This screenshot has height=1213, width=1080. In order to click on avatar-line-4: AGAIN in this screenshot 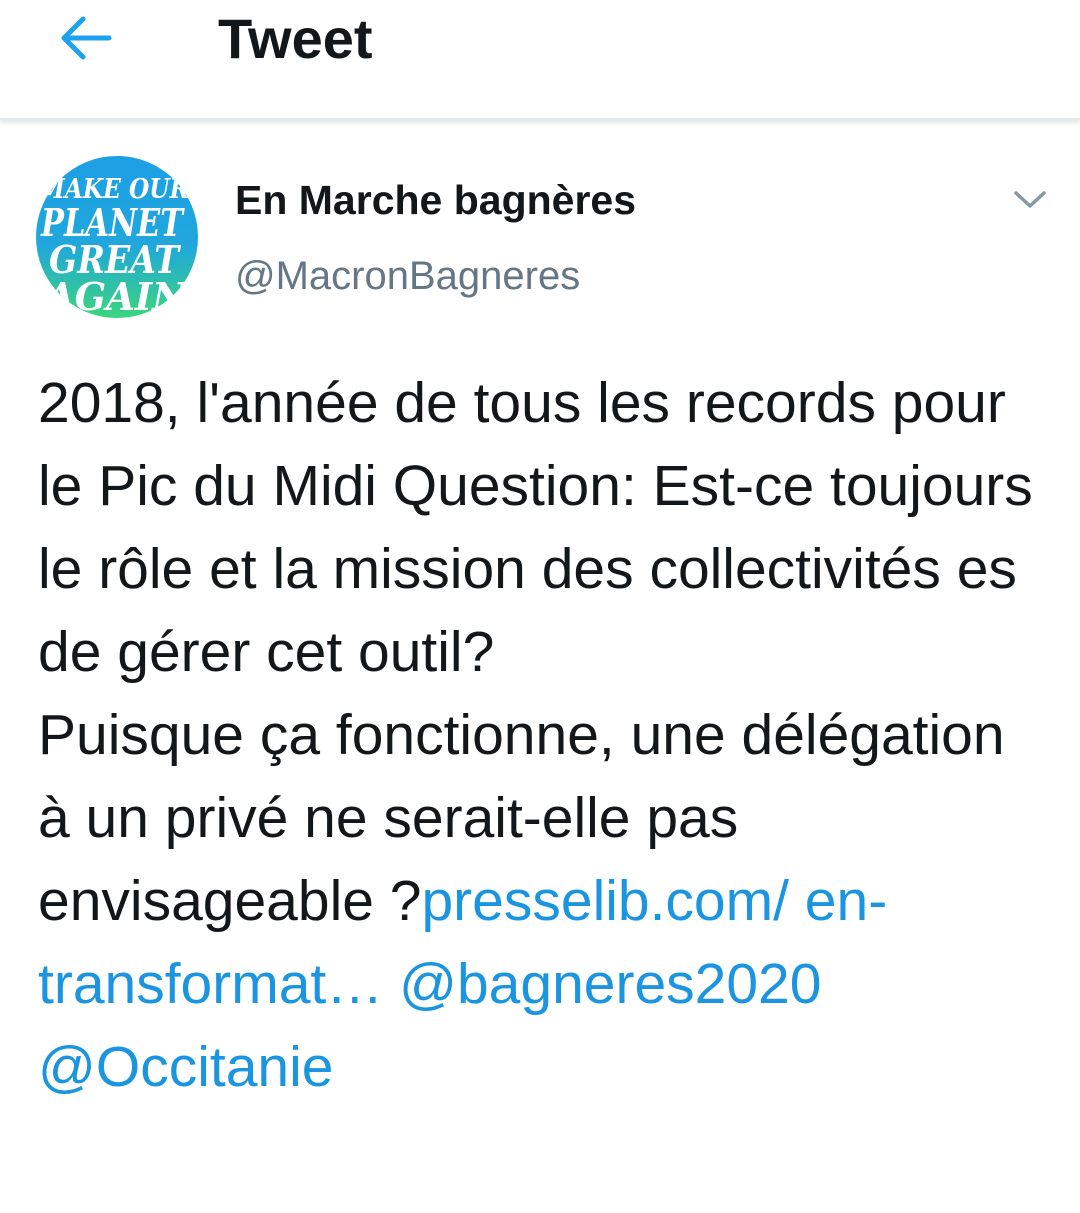, I will do `click(115, 296)`.